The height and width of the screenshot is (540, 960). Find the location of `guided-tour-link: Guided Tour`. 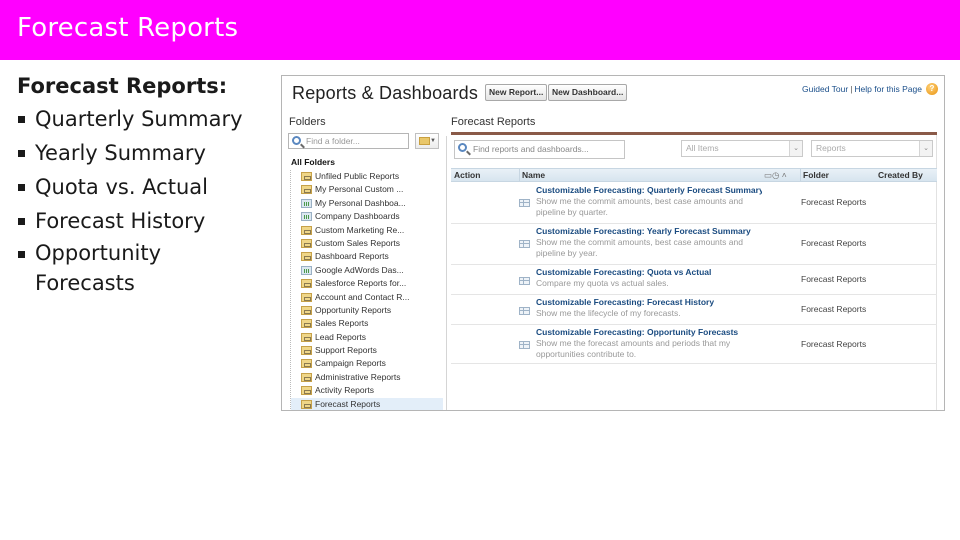

guided-tour-link: Guided Tour is located at coordinates (825, 89).